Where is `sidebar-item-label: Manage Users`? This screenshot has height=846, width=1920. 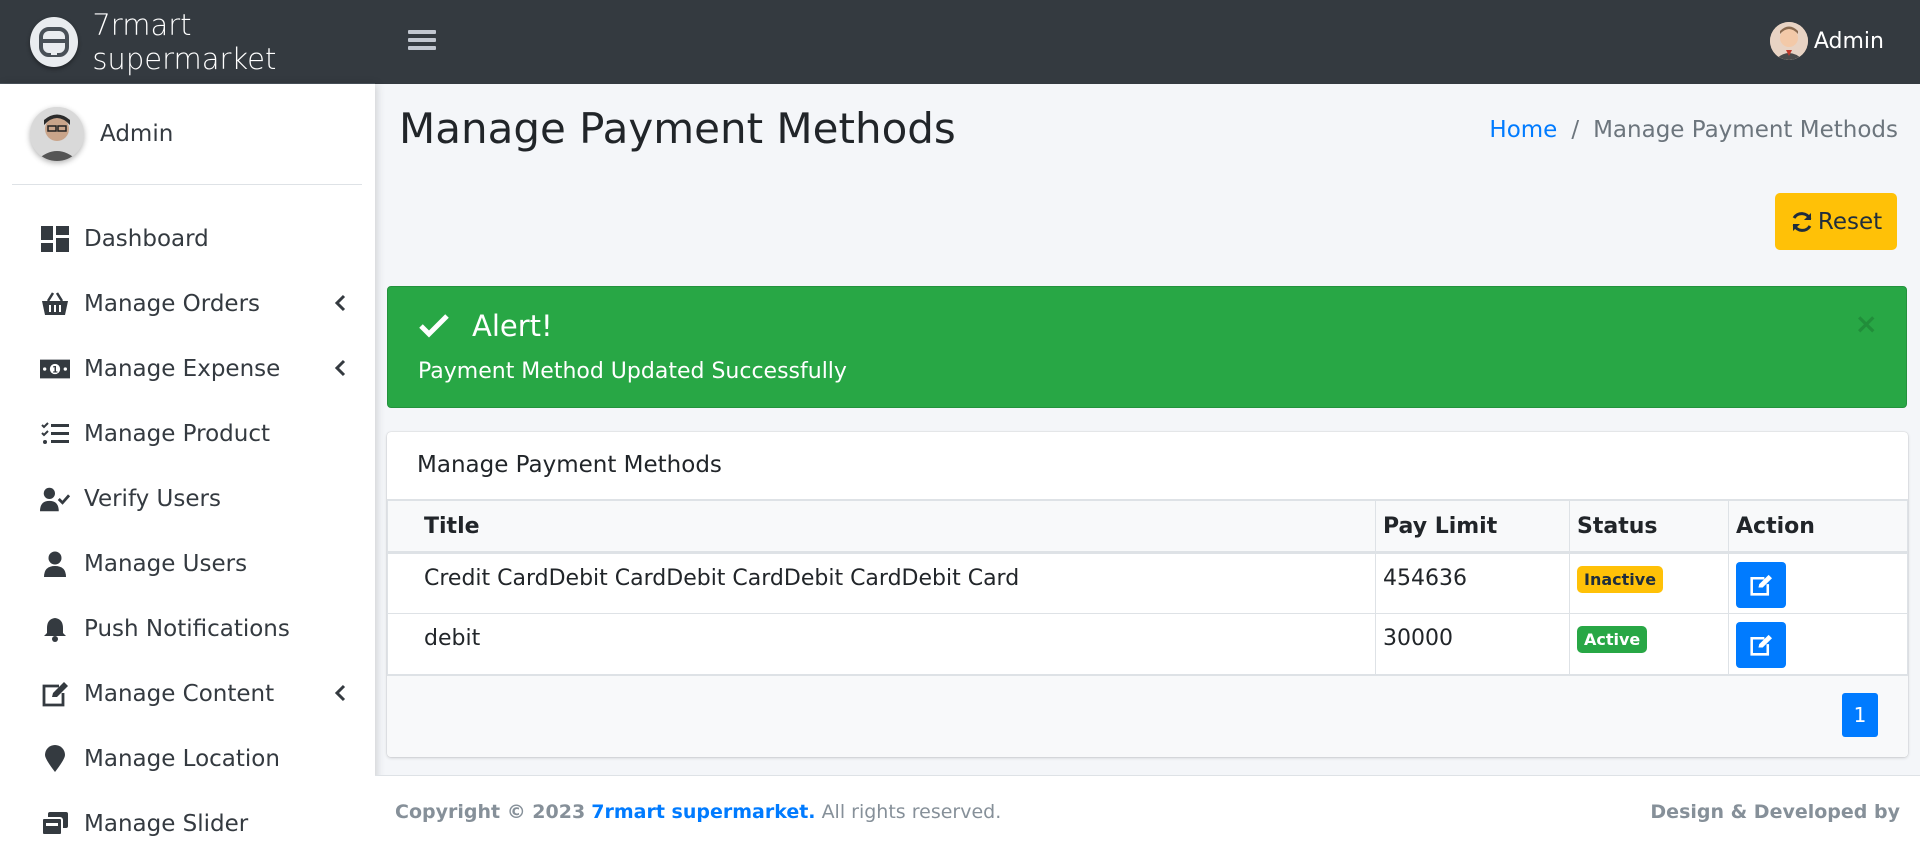
sidebar-item-label: Manage Users is located at coordinates (166, 563).